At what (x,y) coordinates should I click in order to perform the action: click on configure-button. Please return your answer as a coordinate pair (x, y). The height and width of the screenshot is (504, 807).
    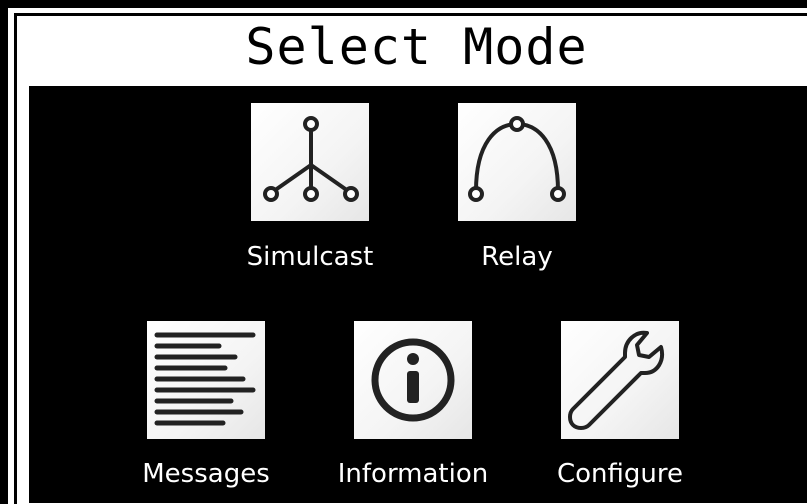
    Looking at the image, I should click on (620, 380).